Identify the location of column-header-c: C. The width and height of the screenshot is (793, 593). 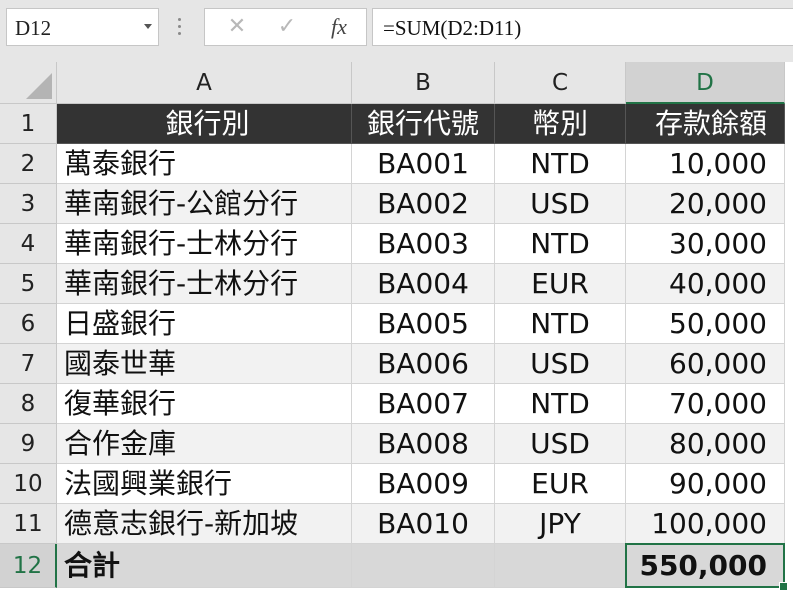
(560, 83).